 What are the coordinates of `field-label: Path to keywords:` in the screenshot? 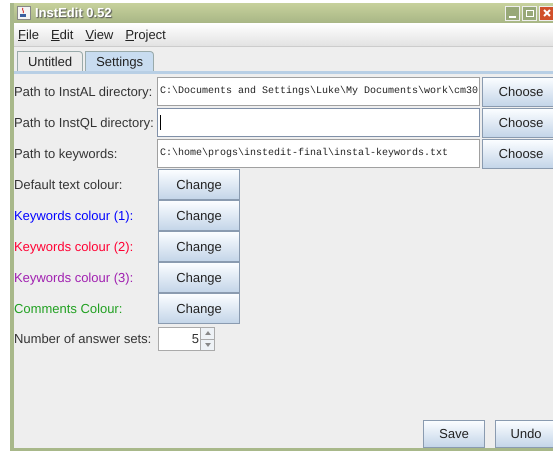 It's located at (66, 153).